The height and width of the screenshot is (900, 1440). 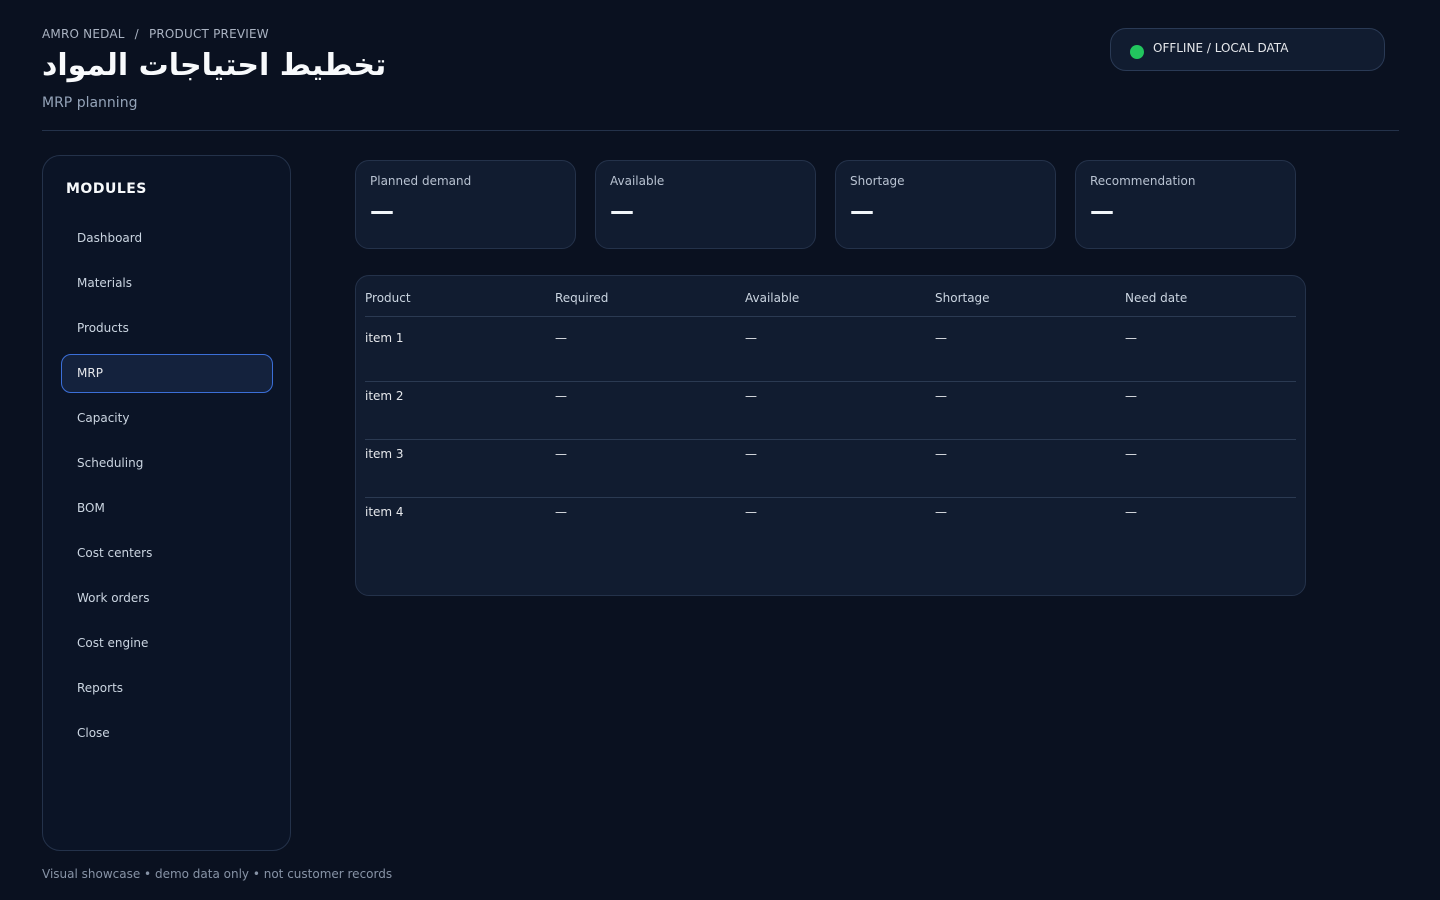 I want to click on sidebar-item-mrp: MRP, so click(x=167, y=373).